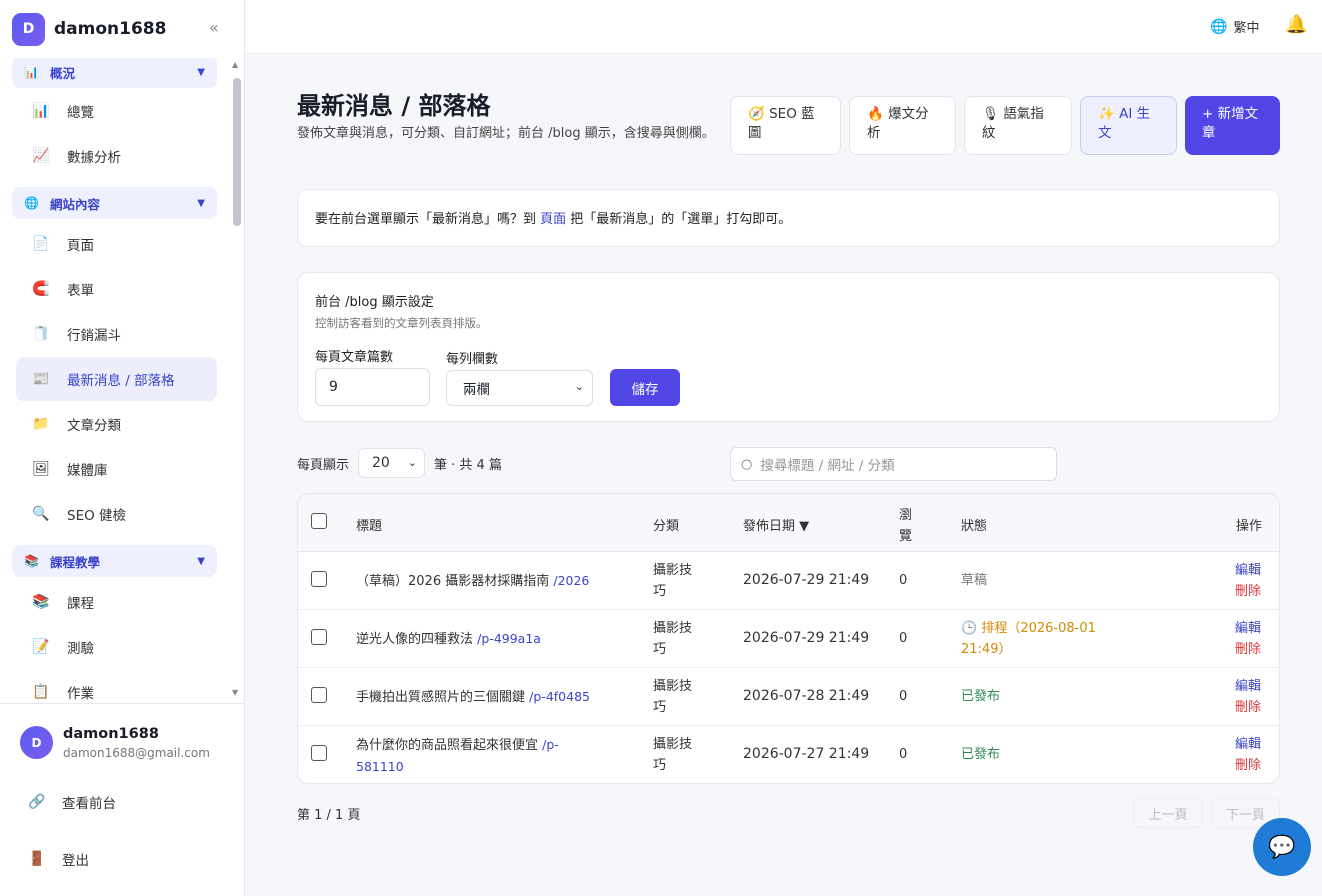  Describe the element at coordinates (235, 692) in the screenshot. I see `scroll-down-icon: ▼` at that location.